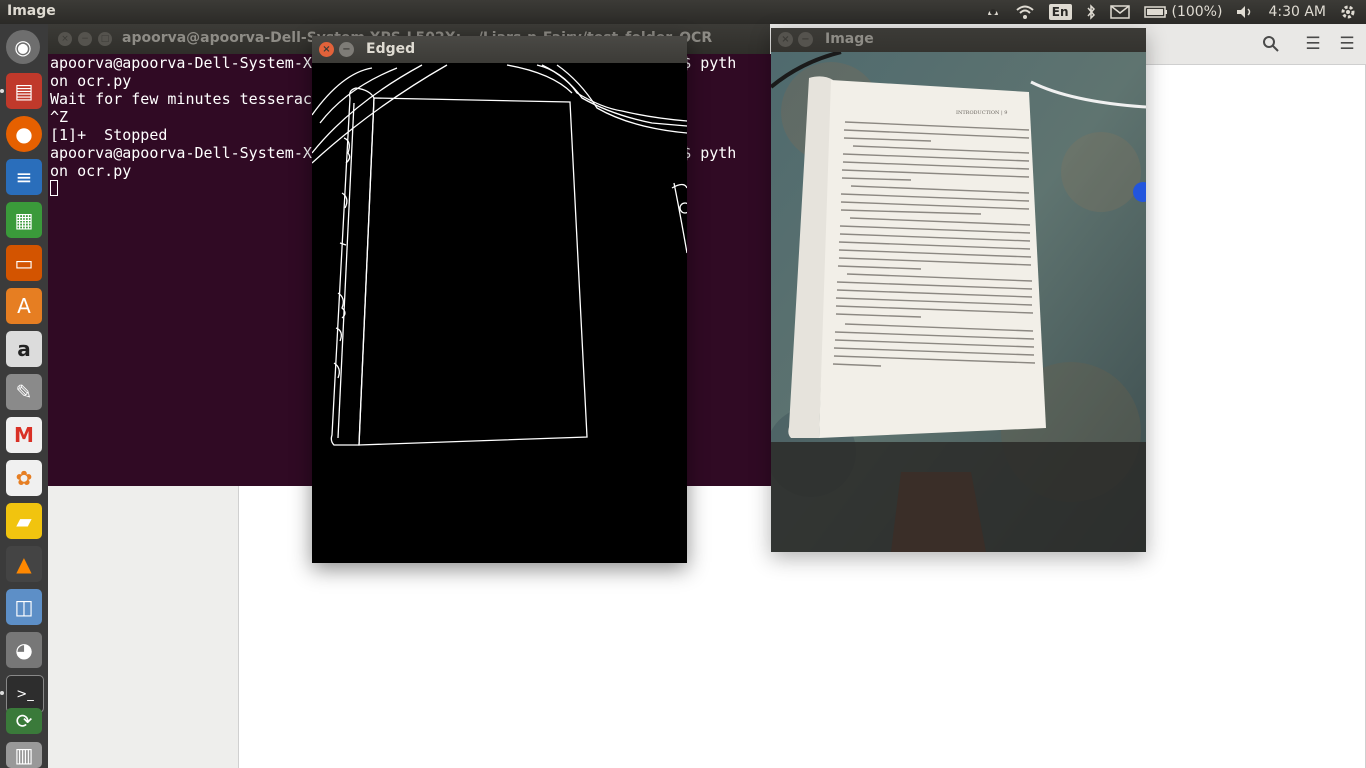  I want to click on edged-titlebar: × − Edged, so click(499, 49).